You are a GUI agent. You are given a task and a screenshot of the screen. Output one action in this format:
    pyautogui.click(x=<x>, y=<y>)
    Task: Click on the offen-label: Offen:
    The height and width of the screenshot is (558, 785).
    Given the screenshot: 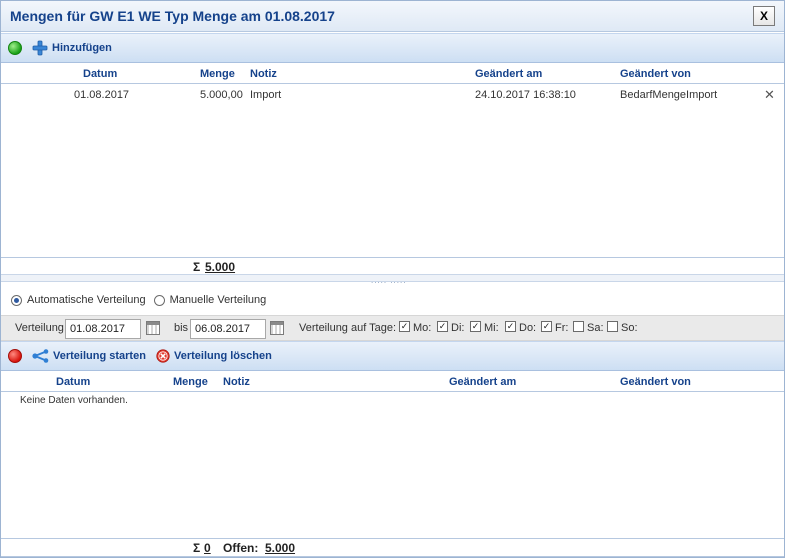 What is the action you would take?
    pyautogui.click(x=241, y=548)
    